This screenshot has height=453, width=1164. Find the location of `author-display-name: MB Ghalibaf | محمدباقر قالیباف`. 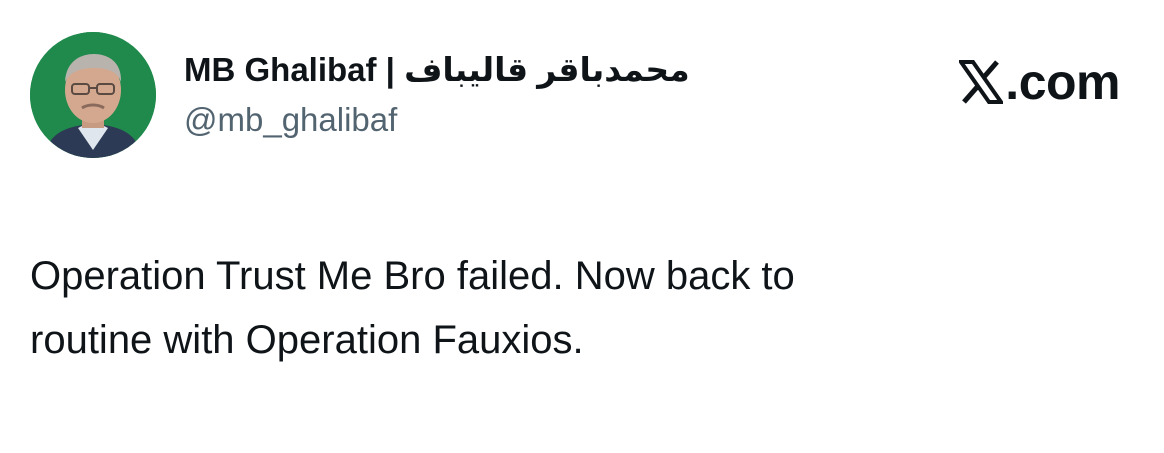

author-display-name: MB Ghalibaf | محمدباقر قالیباف is located at coordinates (534, 70).